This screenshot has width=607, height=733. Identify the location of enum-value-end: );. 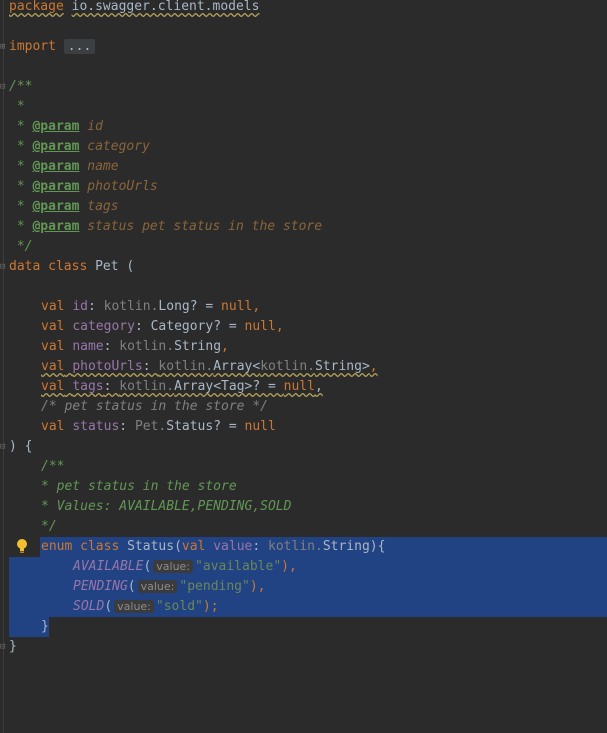
(210, 606).